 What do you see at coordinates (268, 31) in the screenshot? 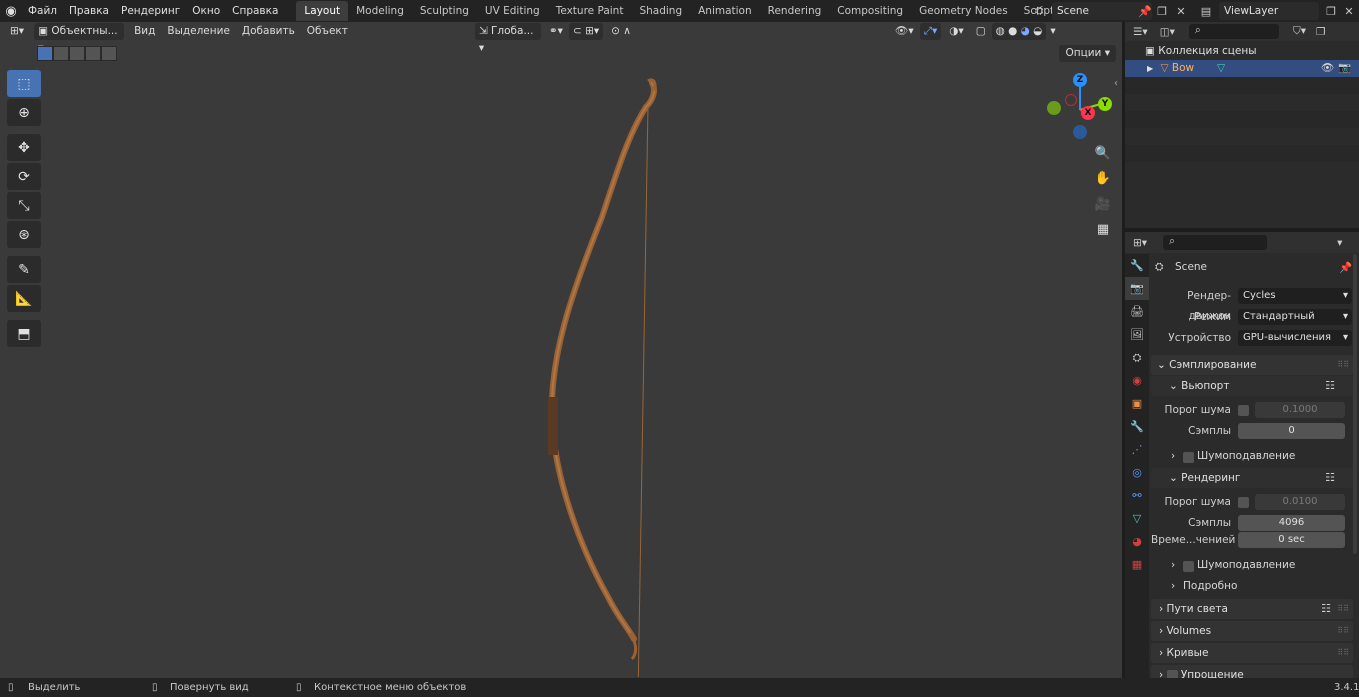
I see `menu-add: Добавить` at bounding box center [268, 31].